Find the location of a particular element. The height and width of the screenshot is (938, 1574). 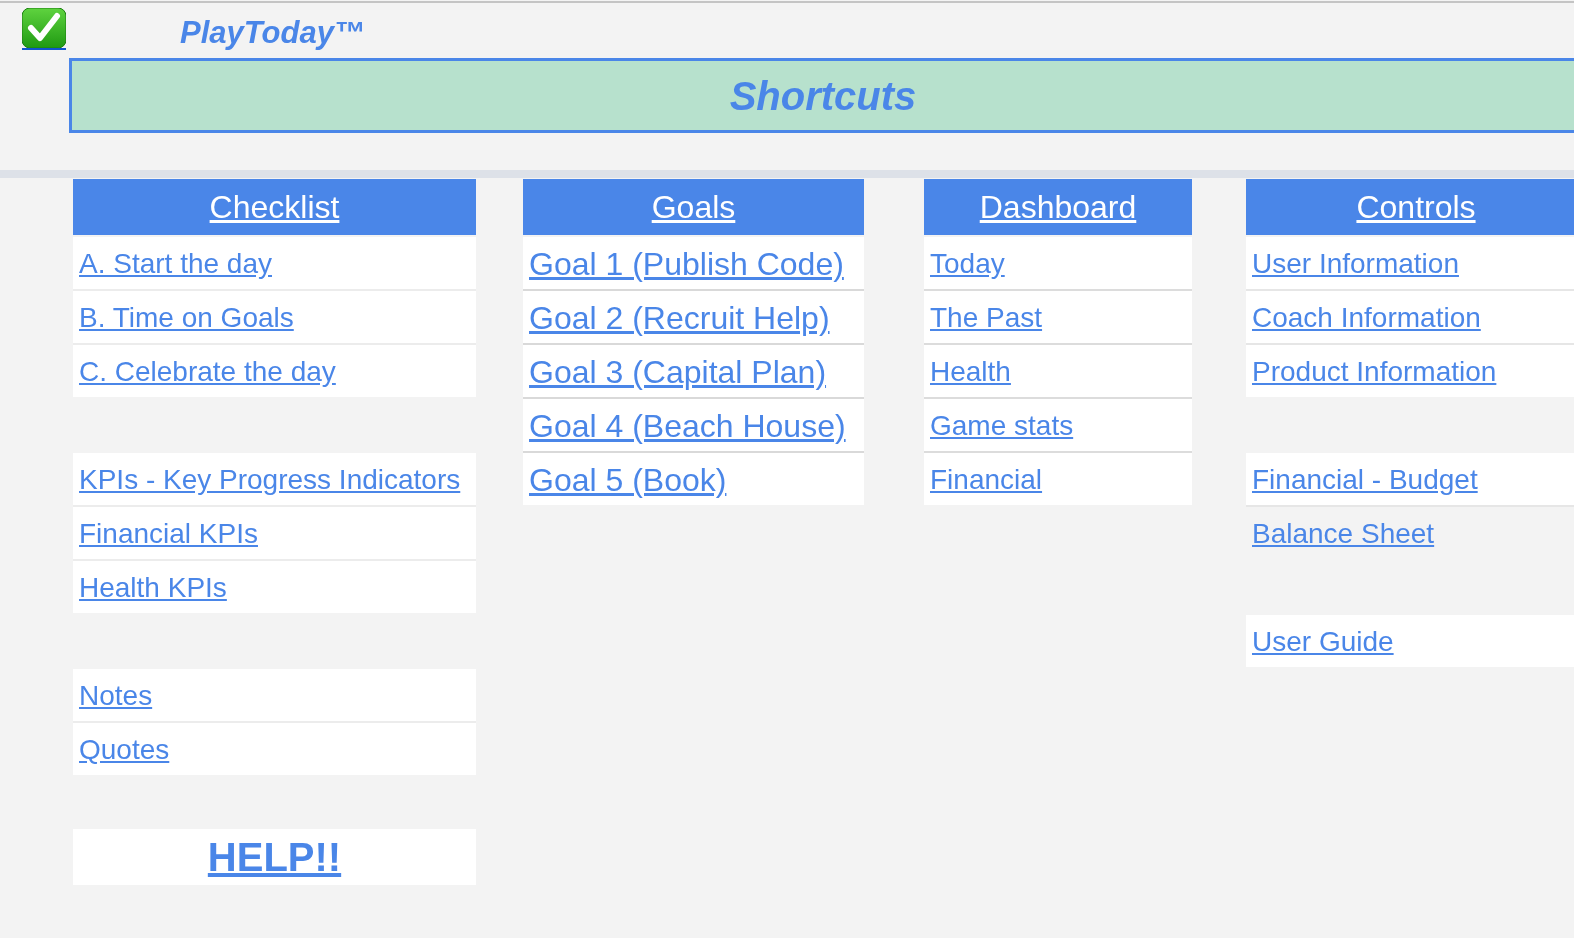

shortcut-link: Financial is located at coordinates (986, 480).